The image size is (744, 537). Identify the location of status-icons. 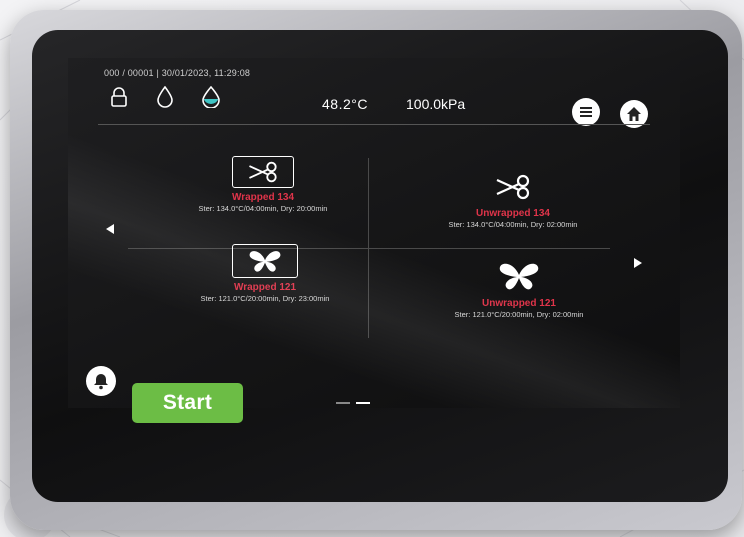
(165, 97).